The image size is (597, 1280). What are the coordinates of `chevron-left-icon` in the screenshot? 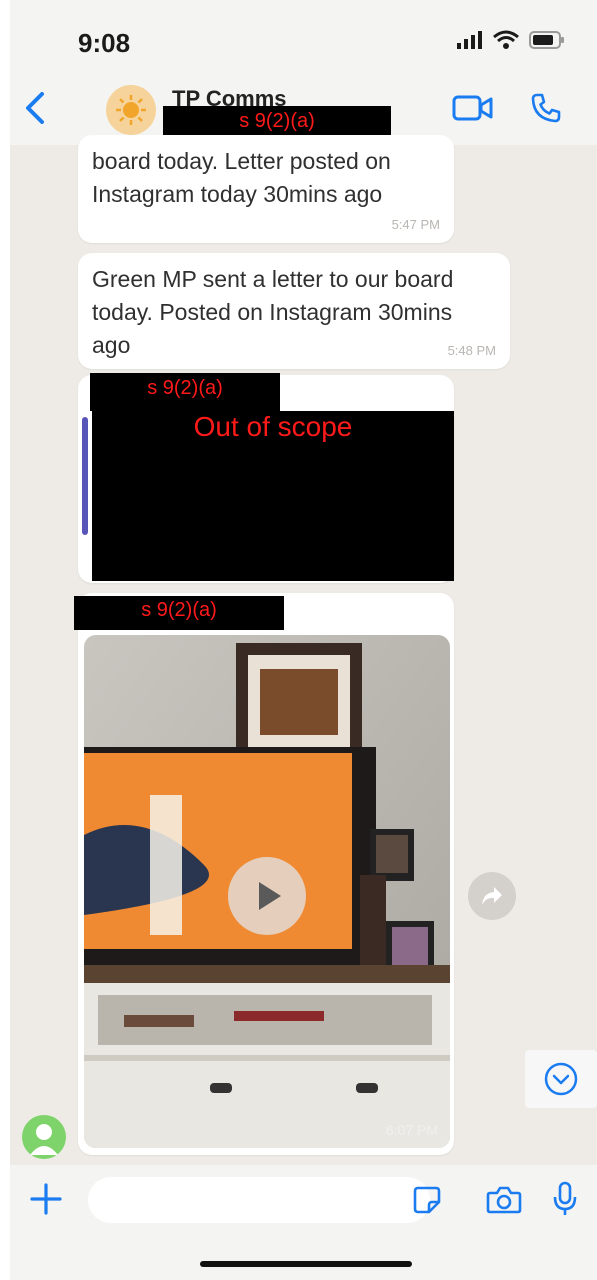 It's located at (35, 108).